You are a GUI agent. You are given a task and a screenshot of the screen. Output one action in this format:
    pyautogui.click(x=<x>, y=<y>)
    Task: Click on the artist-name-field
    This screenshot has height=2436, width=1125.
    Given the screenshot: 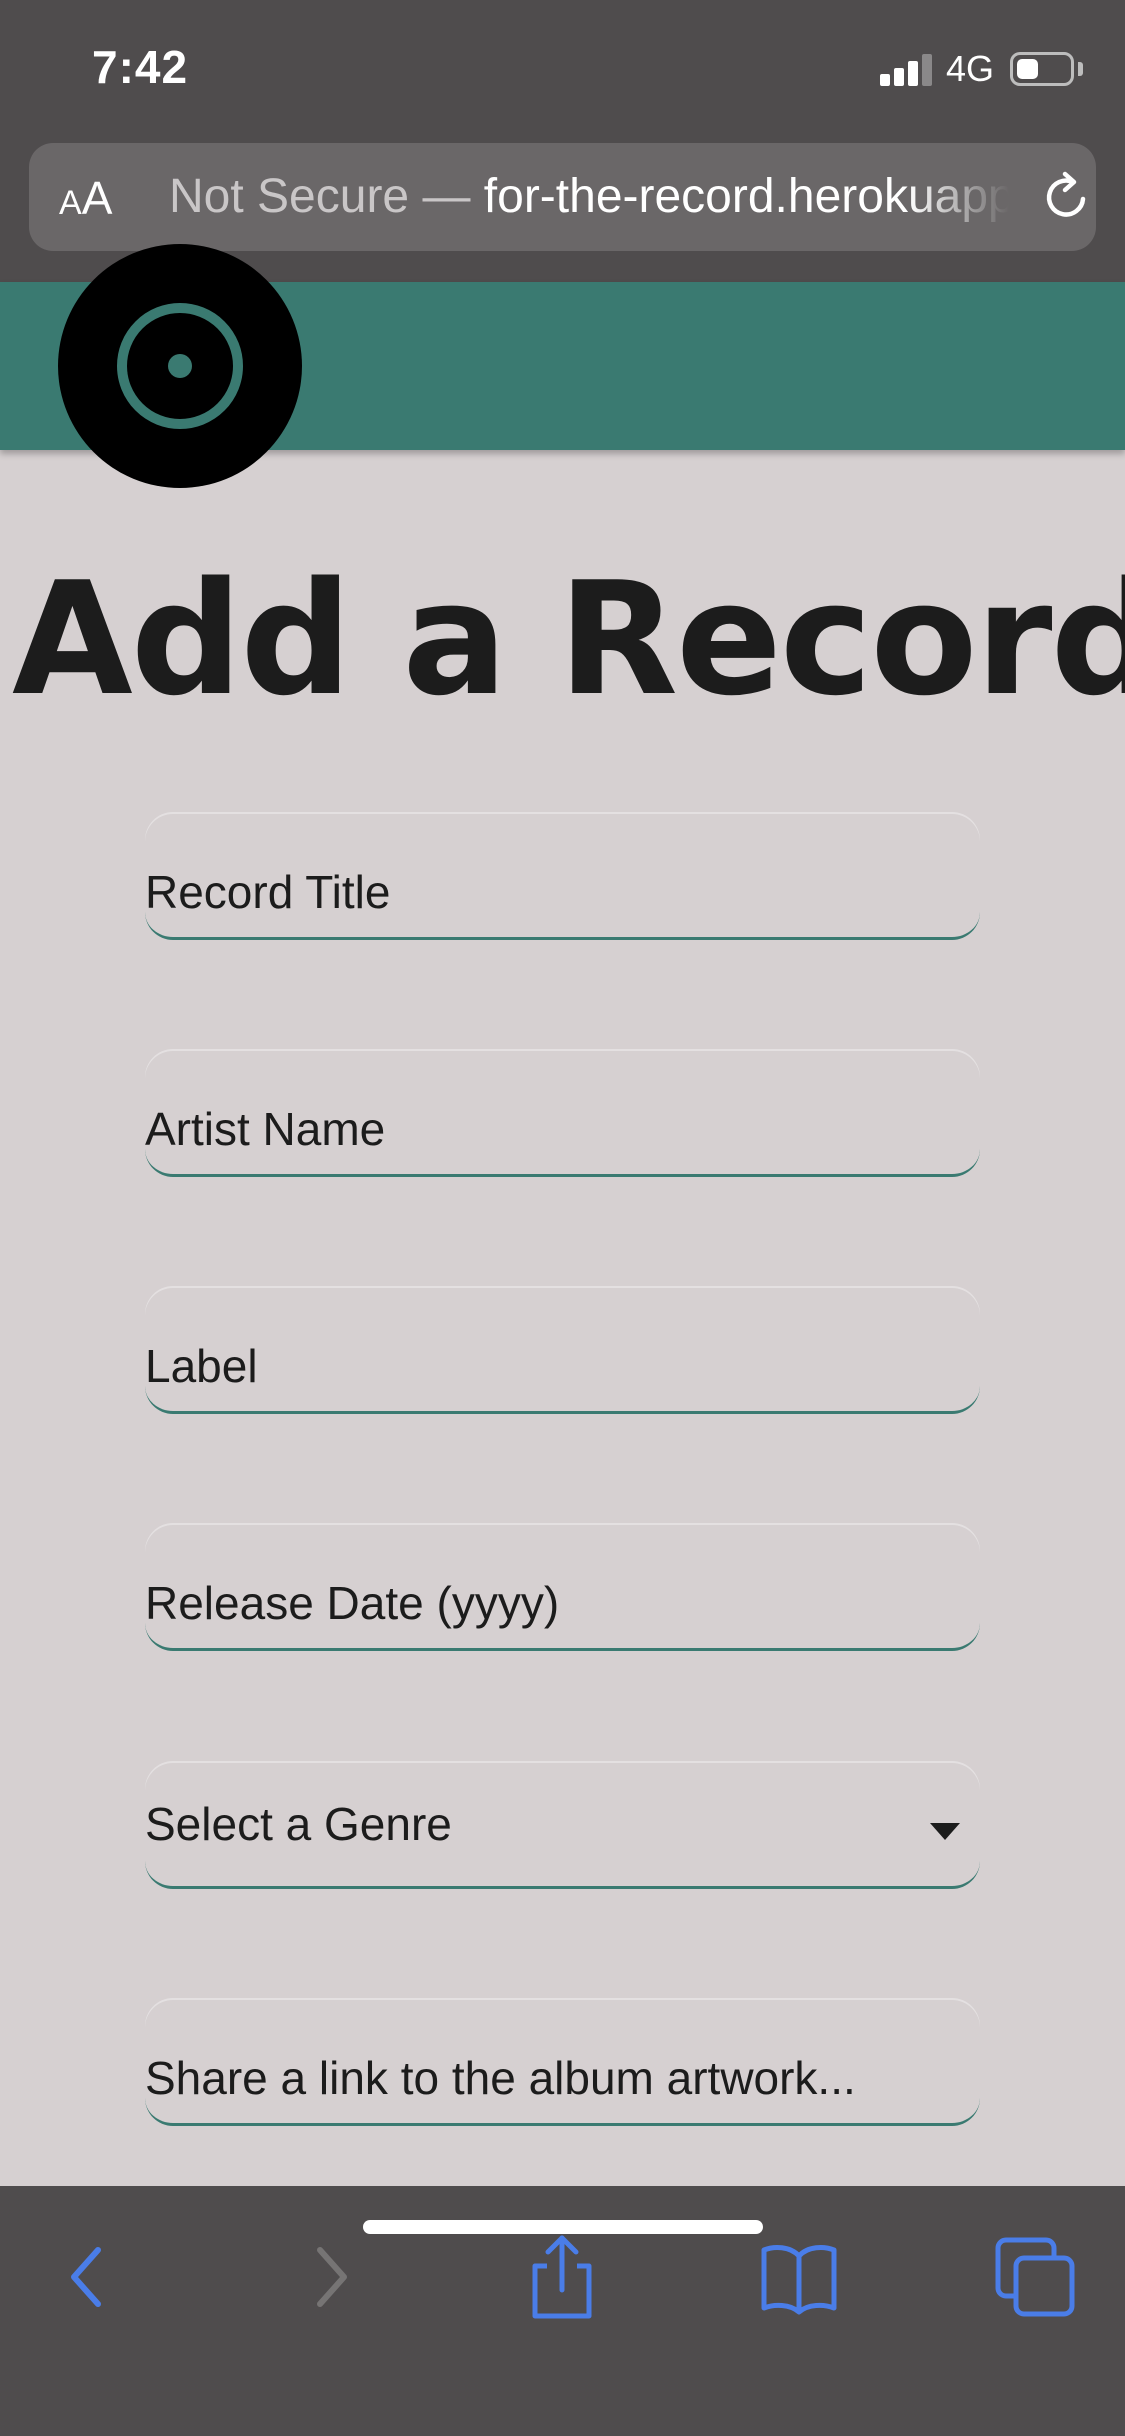 What is the action you would take?
    pyautogui.click(x=562, y=1113)
    